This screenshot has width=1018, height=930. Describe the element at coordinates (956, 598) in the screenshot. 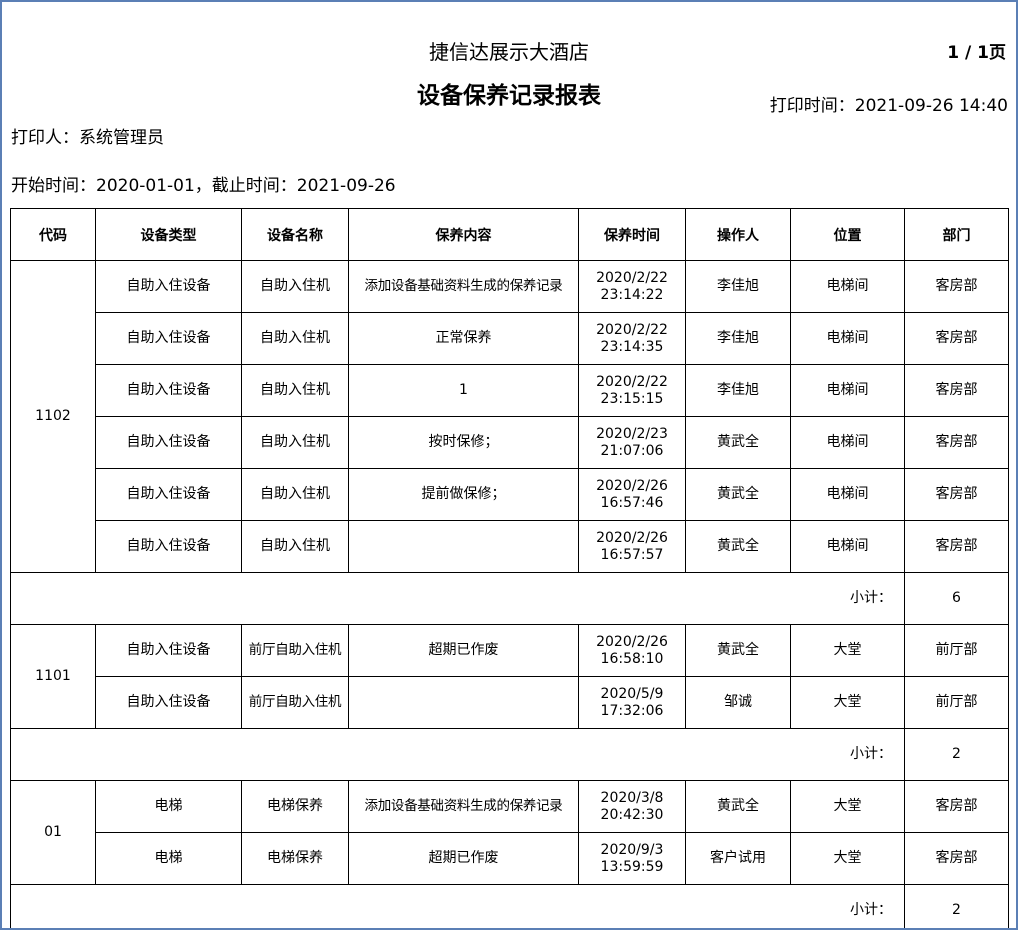

I see `subtotal-value: 6` at that location.